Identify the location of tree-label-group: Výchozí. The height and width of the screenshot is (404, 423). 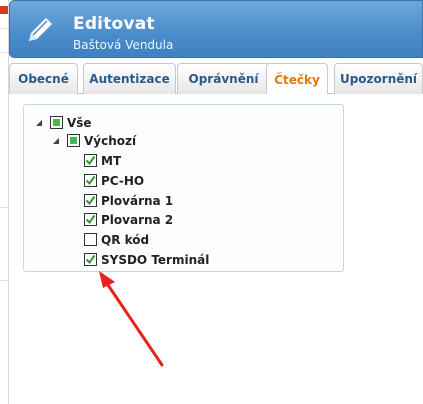
(110, 140).